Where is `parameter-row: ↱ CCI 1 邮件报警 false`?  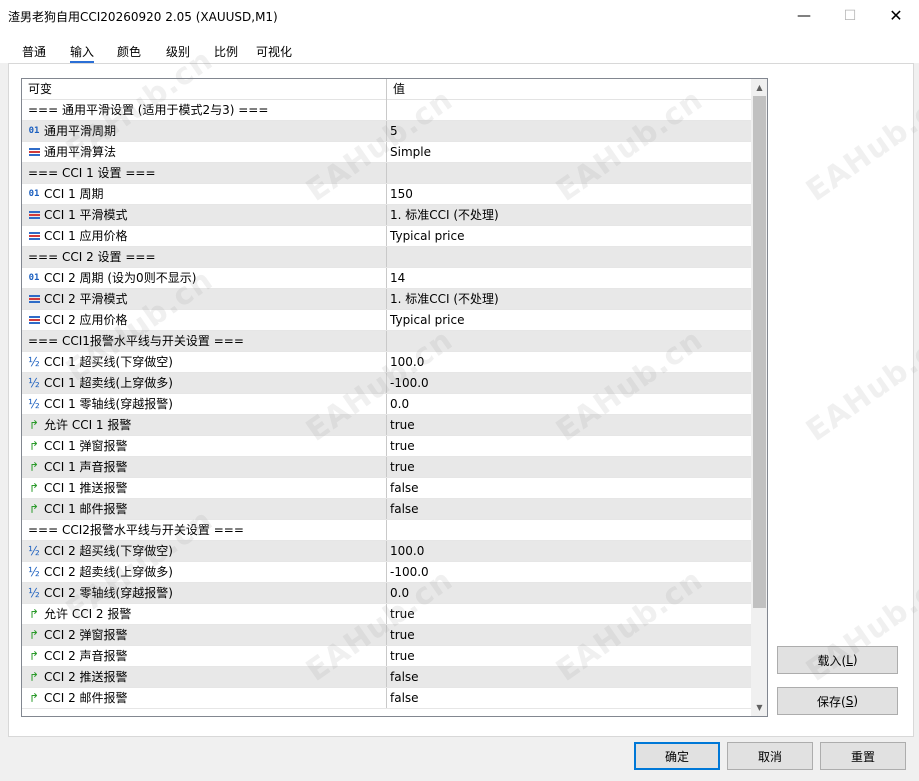
parameter-row: ↱ CCI 1 邮件报警 false is located at coordinates (386, 509).